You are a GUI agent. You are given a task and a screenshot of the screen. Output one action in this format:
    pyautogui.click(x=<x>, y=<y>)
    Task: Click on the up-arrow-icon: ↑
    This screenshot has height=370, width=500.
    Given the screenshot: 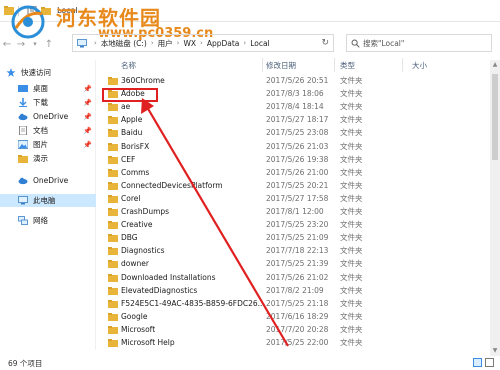 What is the action you would take?
    pyautogui.click(x=49, y=44)
    